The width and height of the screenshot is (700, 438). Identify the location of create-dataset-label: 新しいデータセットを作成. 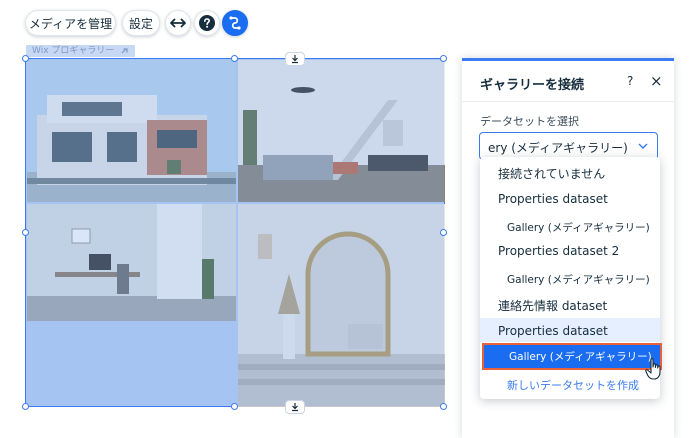
(573, 385).